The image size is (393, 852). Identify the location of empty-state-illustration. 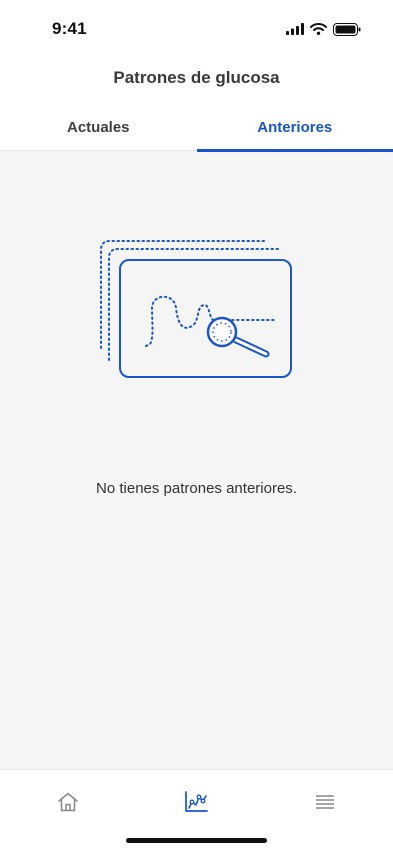
(196, 309).